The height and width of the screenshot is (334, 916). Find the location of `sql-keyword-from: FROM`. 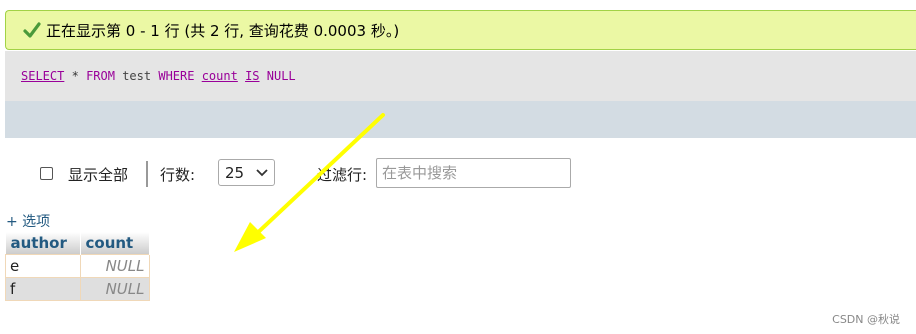

sql-keyword-from: FROM is located at coordinates (100, 76).